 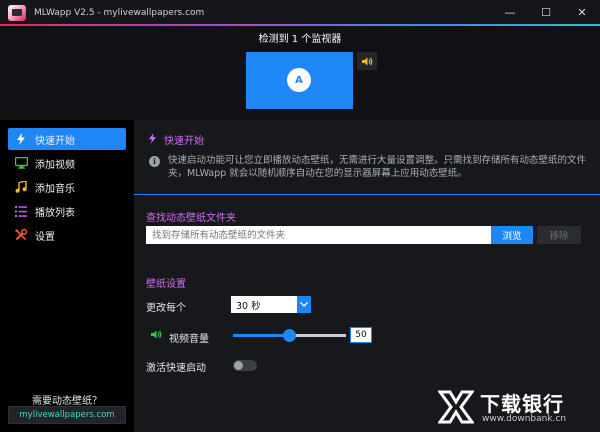 What do you see at coordinates (300, 13) in the screenshot?
I see `title-bar: MLWapp V2.5 - mylivewallpapers.com — ☐ ✕` at bounding box center [300, 13].